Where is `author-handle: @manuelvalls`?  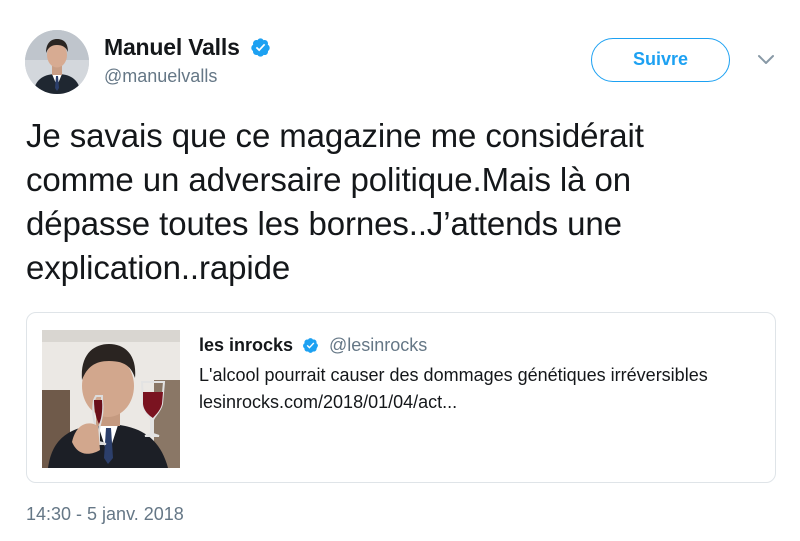
author-handle: @manuelvalls is located at coordinates (187, 76).